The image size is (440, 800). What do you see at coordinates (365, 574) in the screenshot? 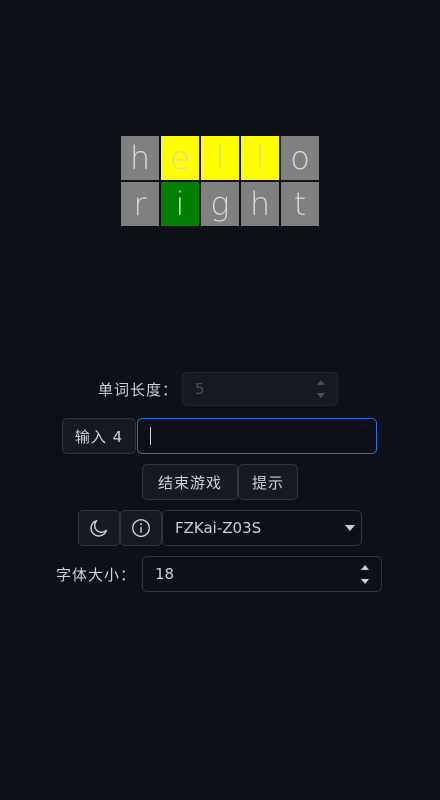
I see `font-size-spinner` at bounding box center [365, 574].